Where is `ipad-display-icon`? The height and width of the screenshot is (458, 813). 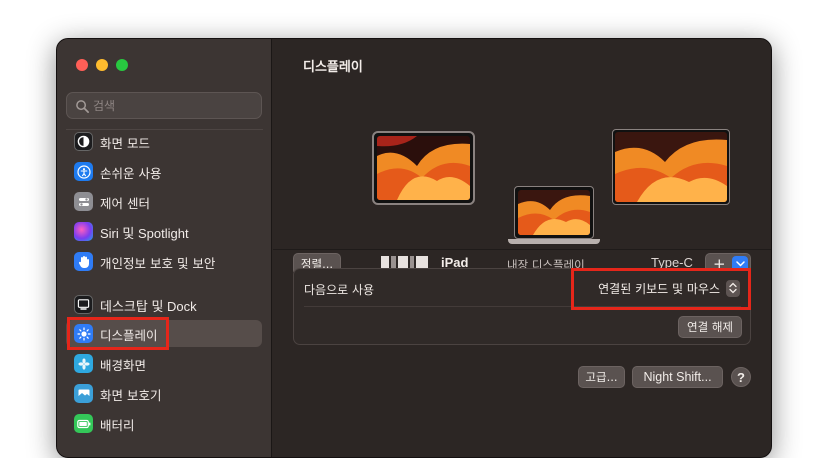 ipad-display-icon is located at coordinates (423, 168).